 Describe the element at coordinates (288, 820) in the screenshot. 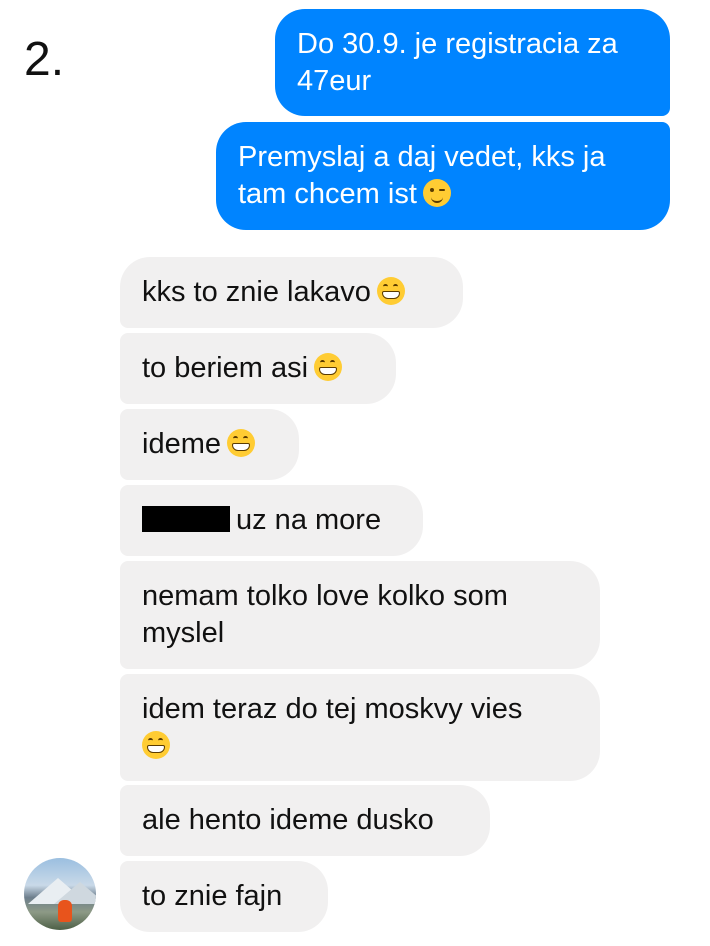

I see `message-text: ale hento ideme dusko` at that location.